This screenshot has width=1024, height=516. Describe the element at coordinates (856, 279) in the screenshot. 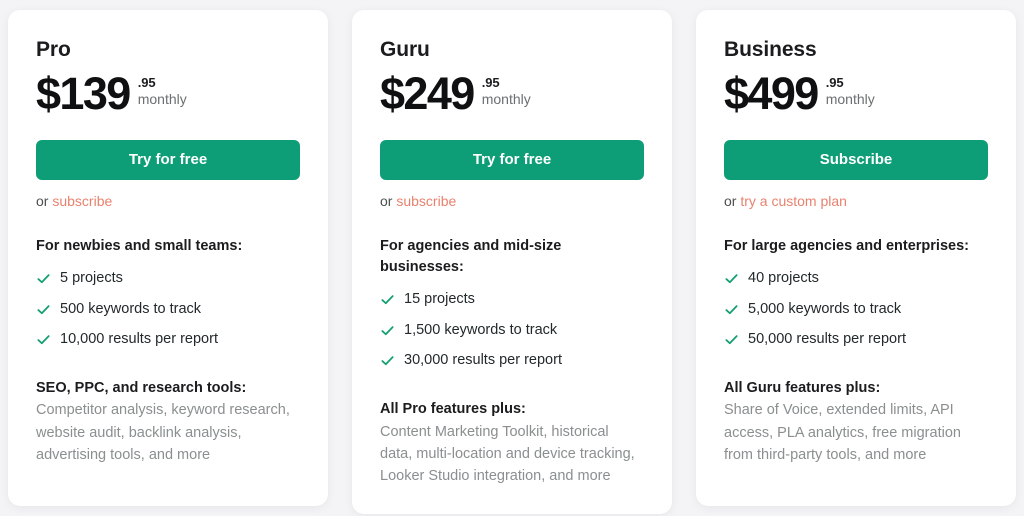

I see `list-item: 40 projects` at that location.